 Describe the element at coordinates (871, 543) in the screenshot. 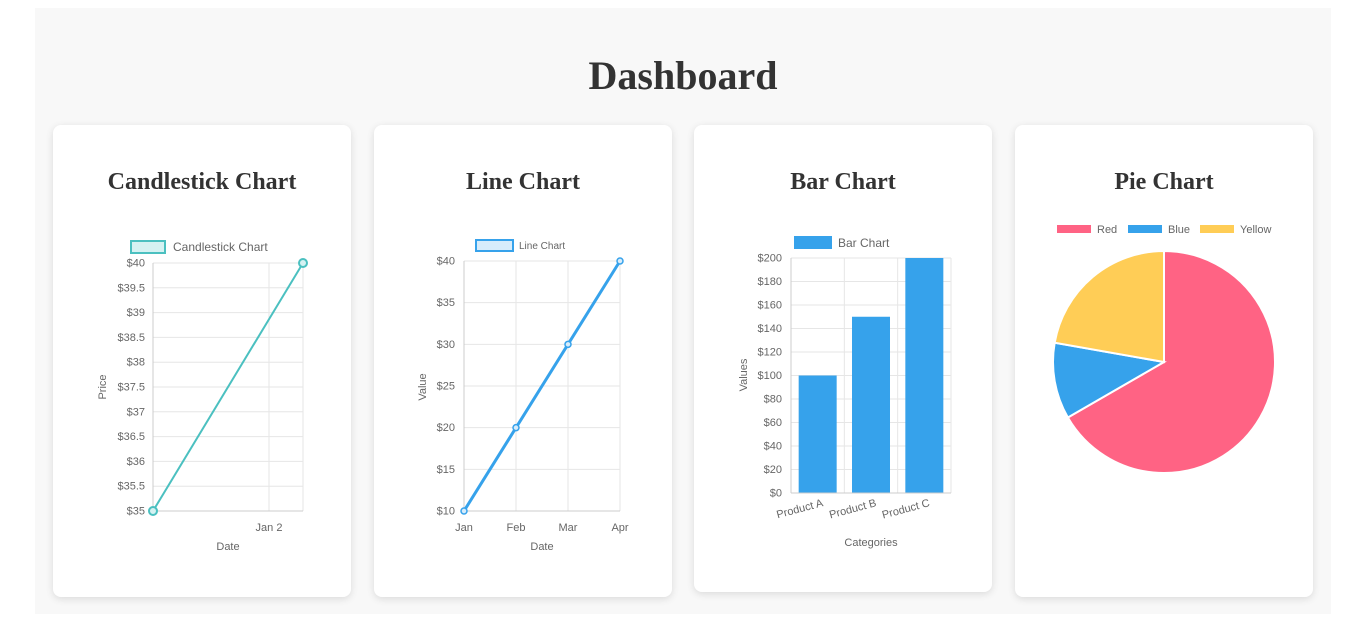

I see `x-axis-title: Categories` at that location.